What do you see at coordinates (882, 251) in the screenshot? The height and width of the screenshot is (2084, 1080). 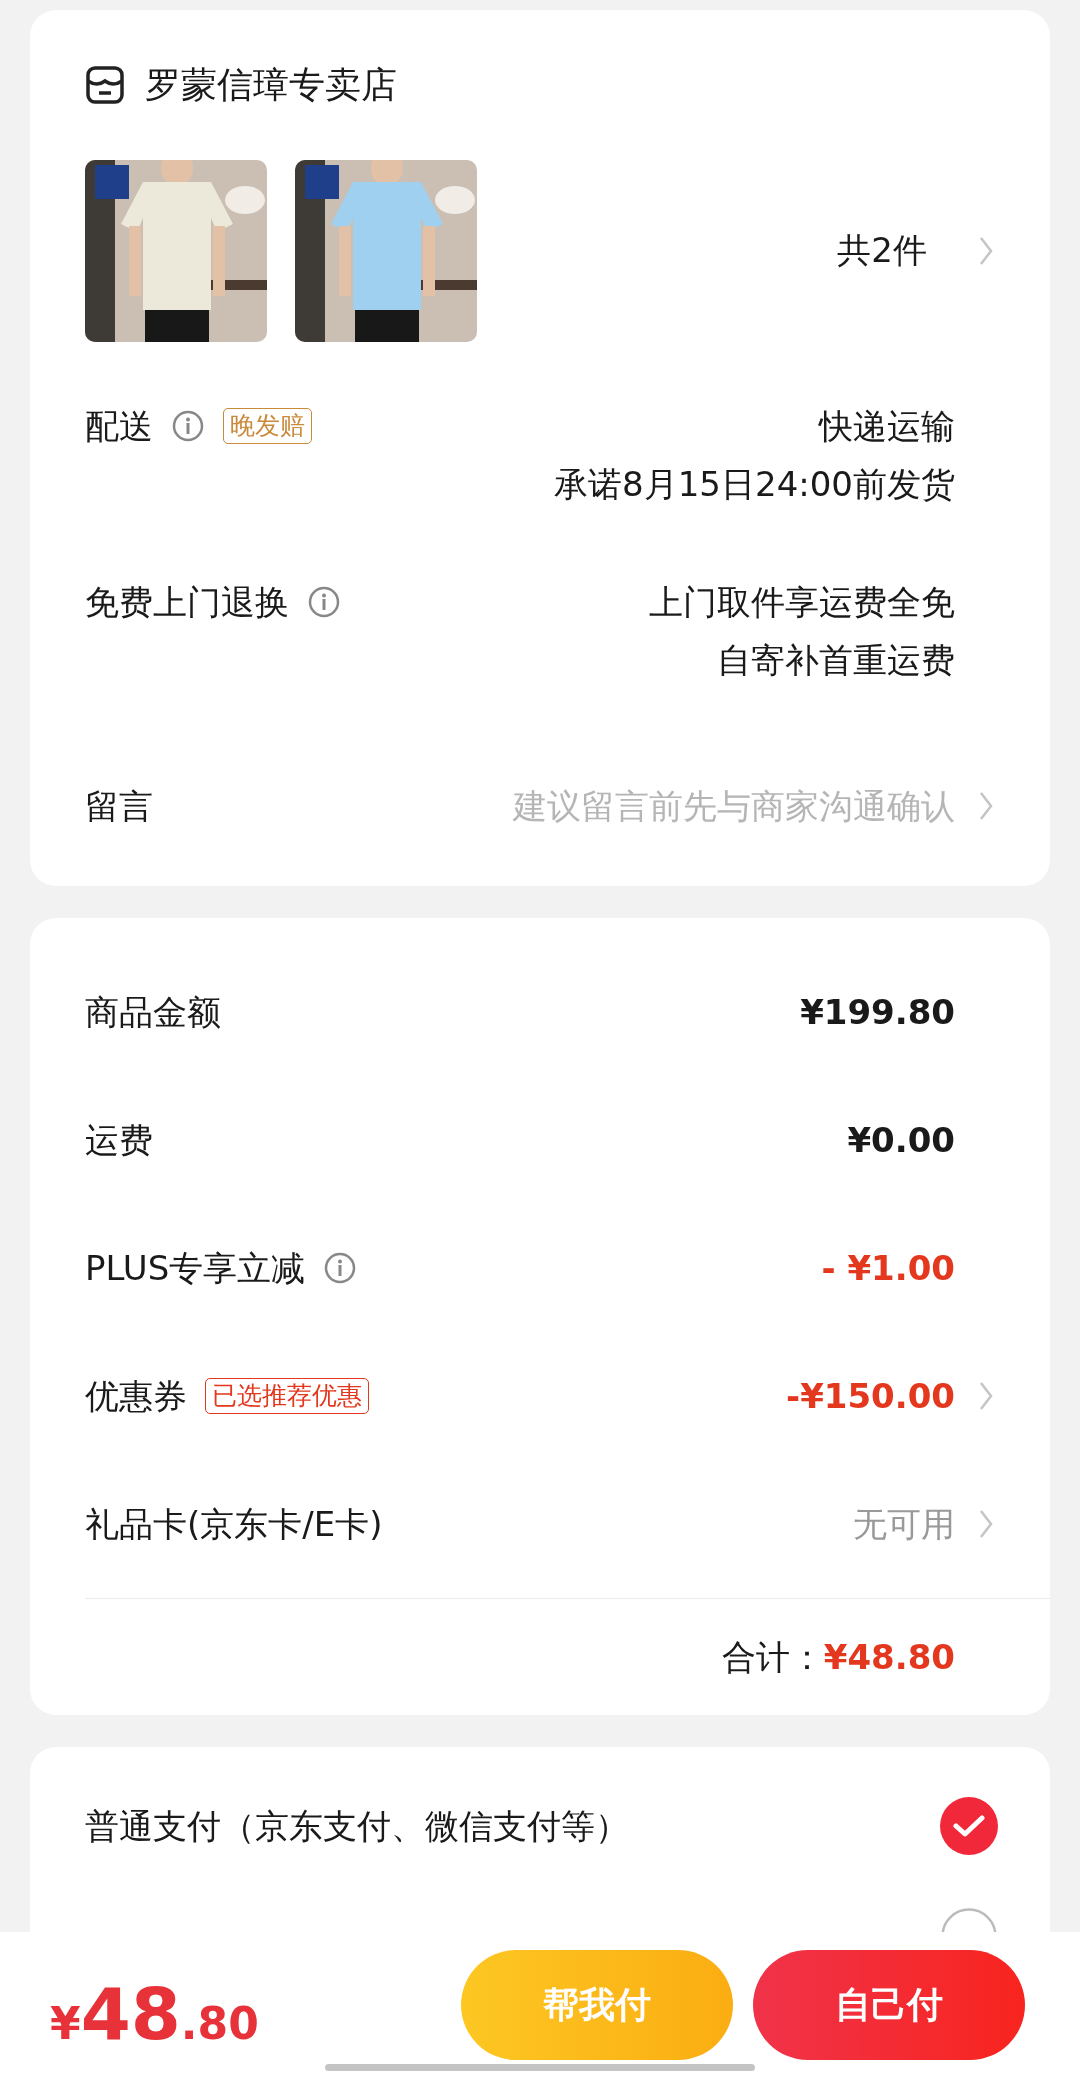 I see `item-count: 共2件` at bounding box center [882, 251].